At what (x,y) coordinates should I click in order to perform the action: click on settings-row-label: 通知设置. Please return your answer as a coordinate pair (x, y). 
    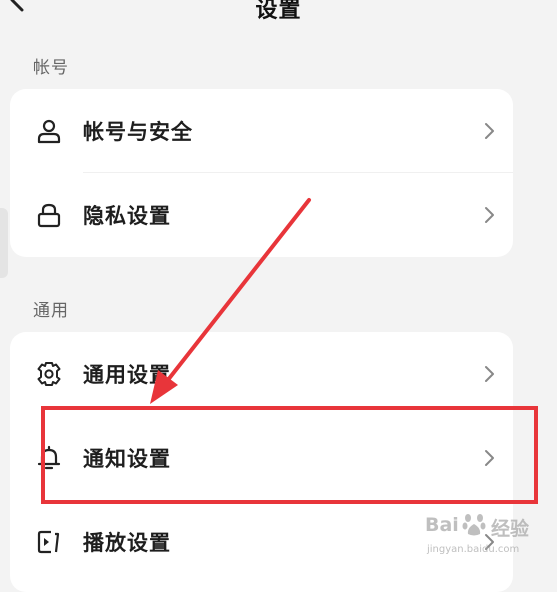
    Looking at the image, I should click on (127, 459).